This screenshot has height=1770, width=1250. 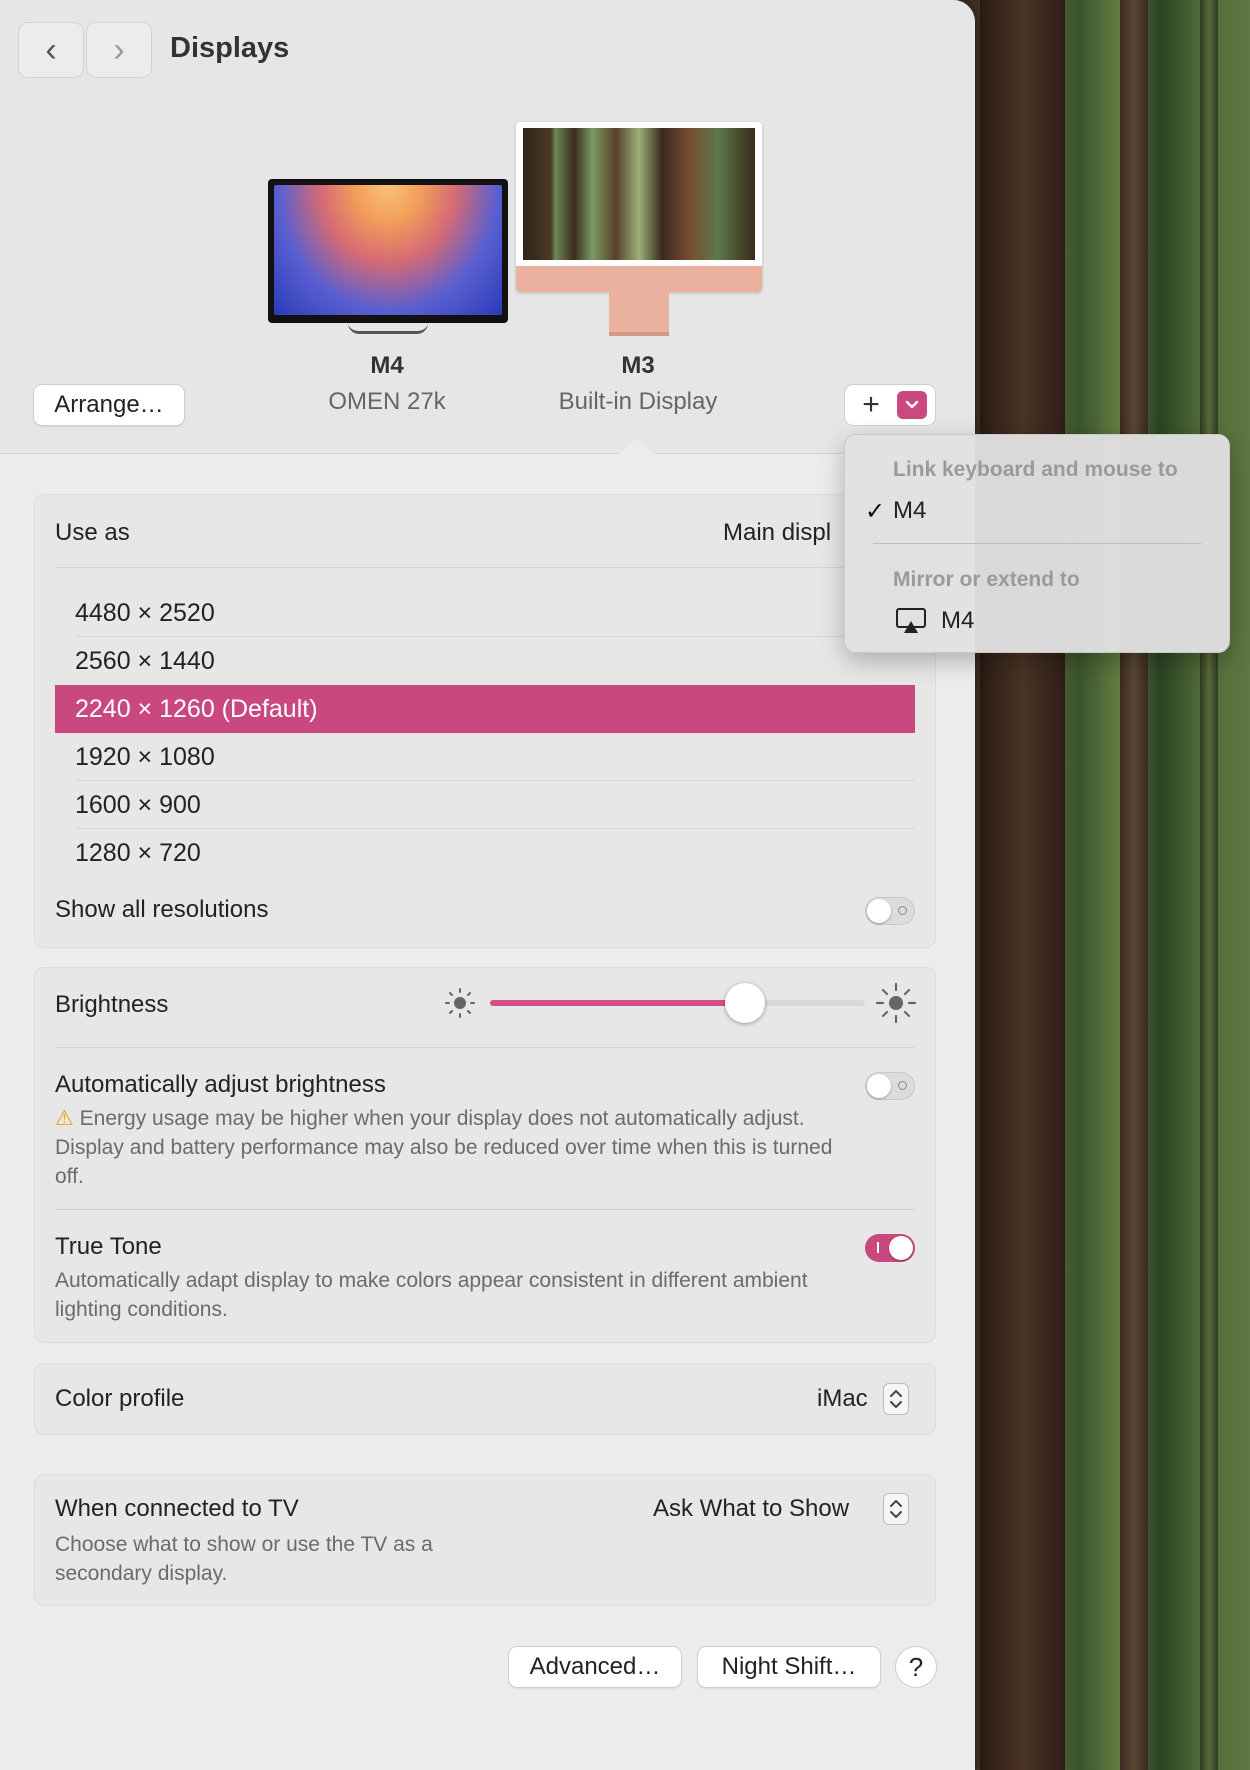 I want to click on auto-brightness-toggle, so click(x=890, y=1086).